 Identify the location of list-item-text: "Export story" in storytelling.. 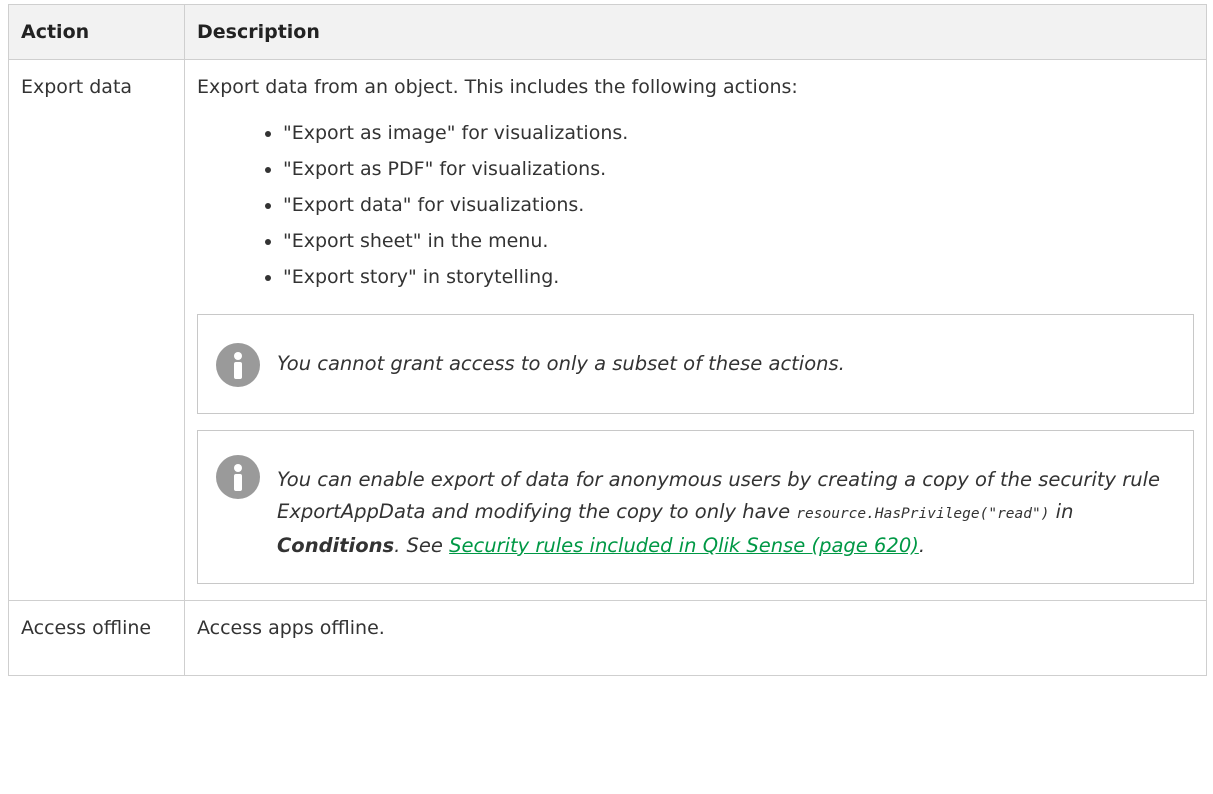
(421, 277).